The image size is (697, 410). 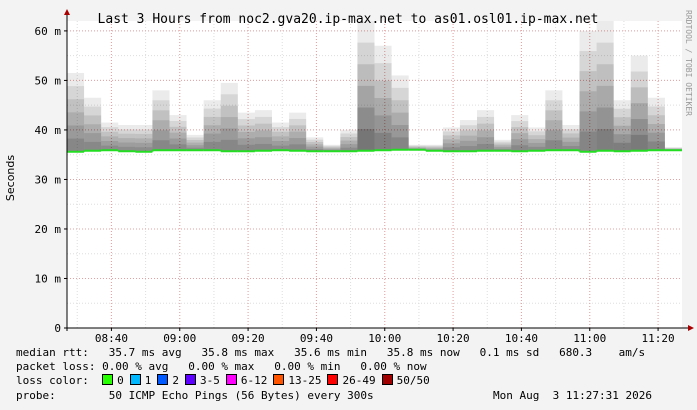 I want to click on x-tick-label: 11:20, so click(x=658, y=338).